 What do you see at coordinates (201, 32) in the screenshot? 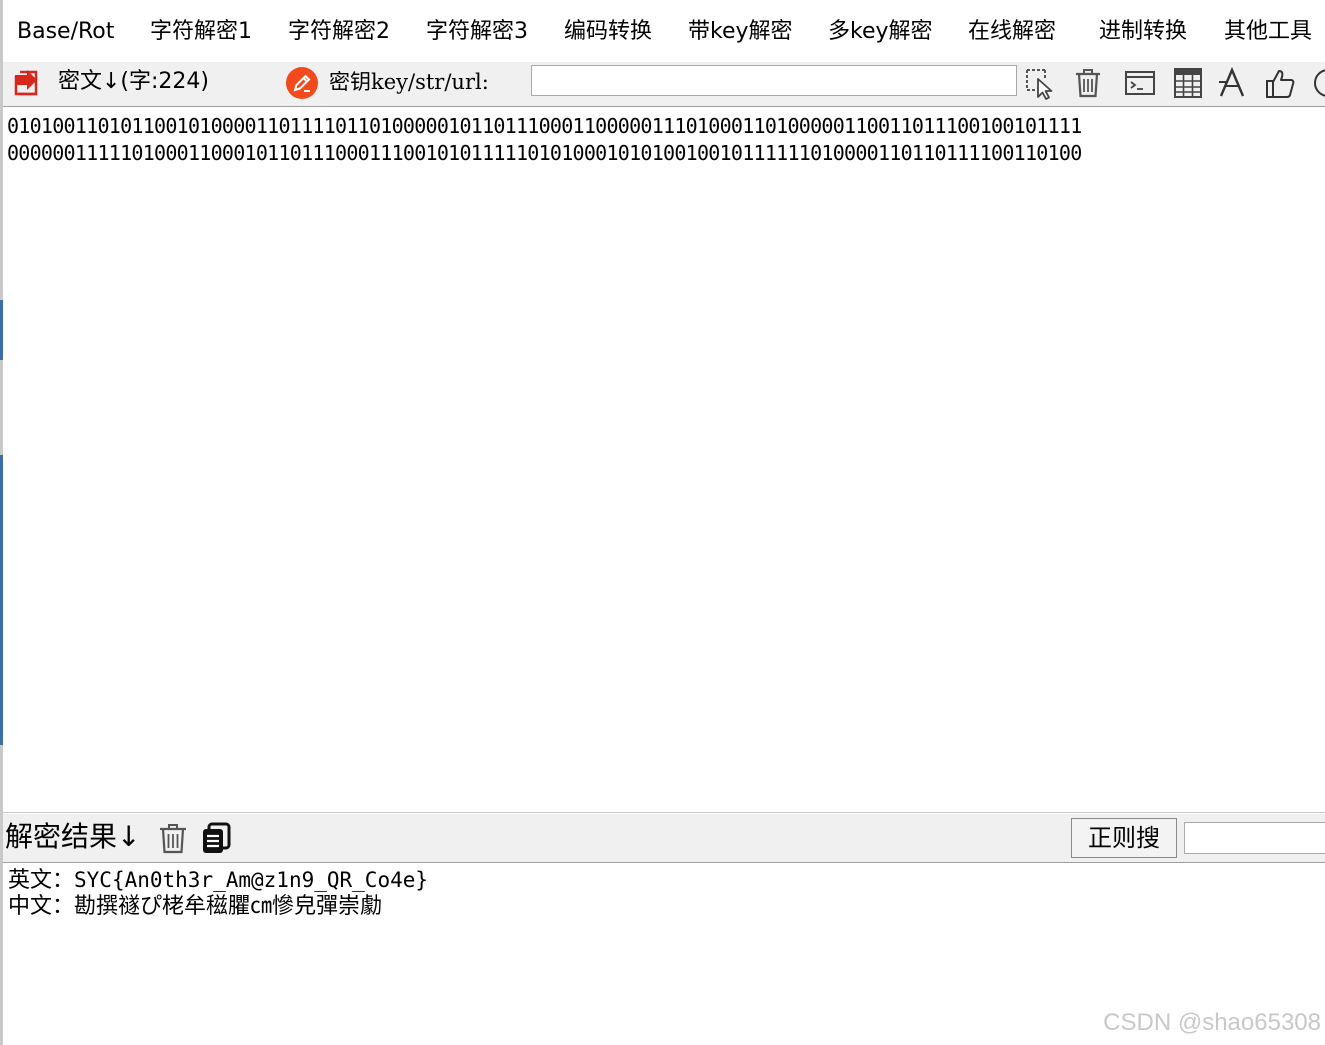
I see `menu-char-decrypt-1: 字符解密1` at bounding box center [201, 32].